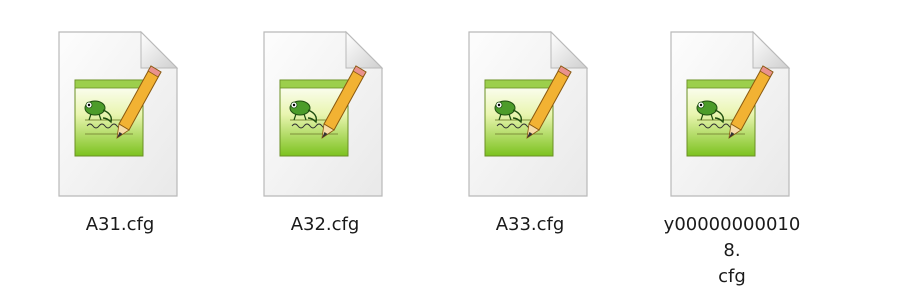  What do you see at coordinates (325, 224) in the screenshot?
I see `file-name-label: A32.cfg` at bounding box center [325, 224].